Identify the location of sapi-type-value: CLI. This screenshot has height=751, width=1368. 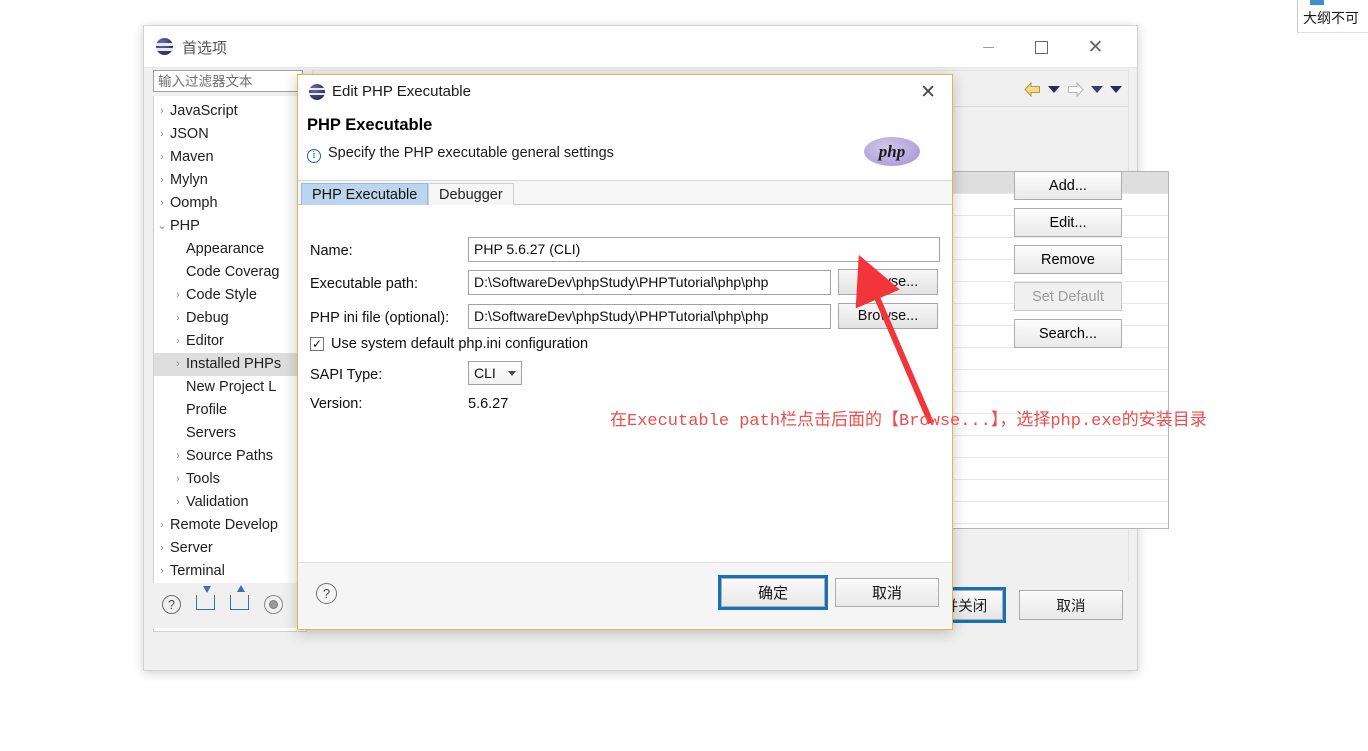
(485, 373).